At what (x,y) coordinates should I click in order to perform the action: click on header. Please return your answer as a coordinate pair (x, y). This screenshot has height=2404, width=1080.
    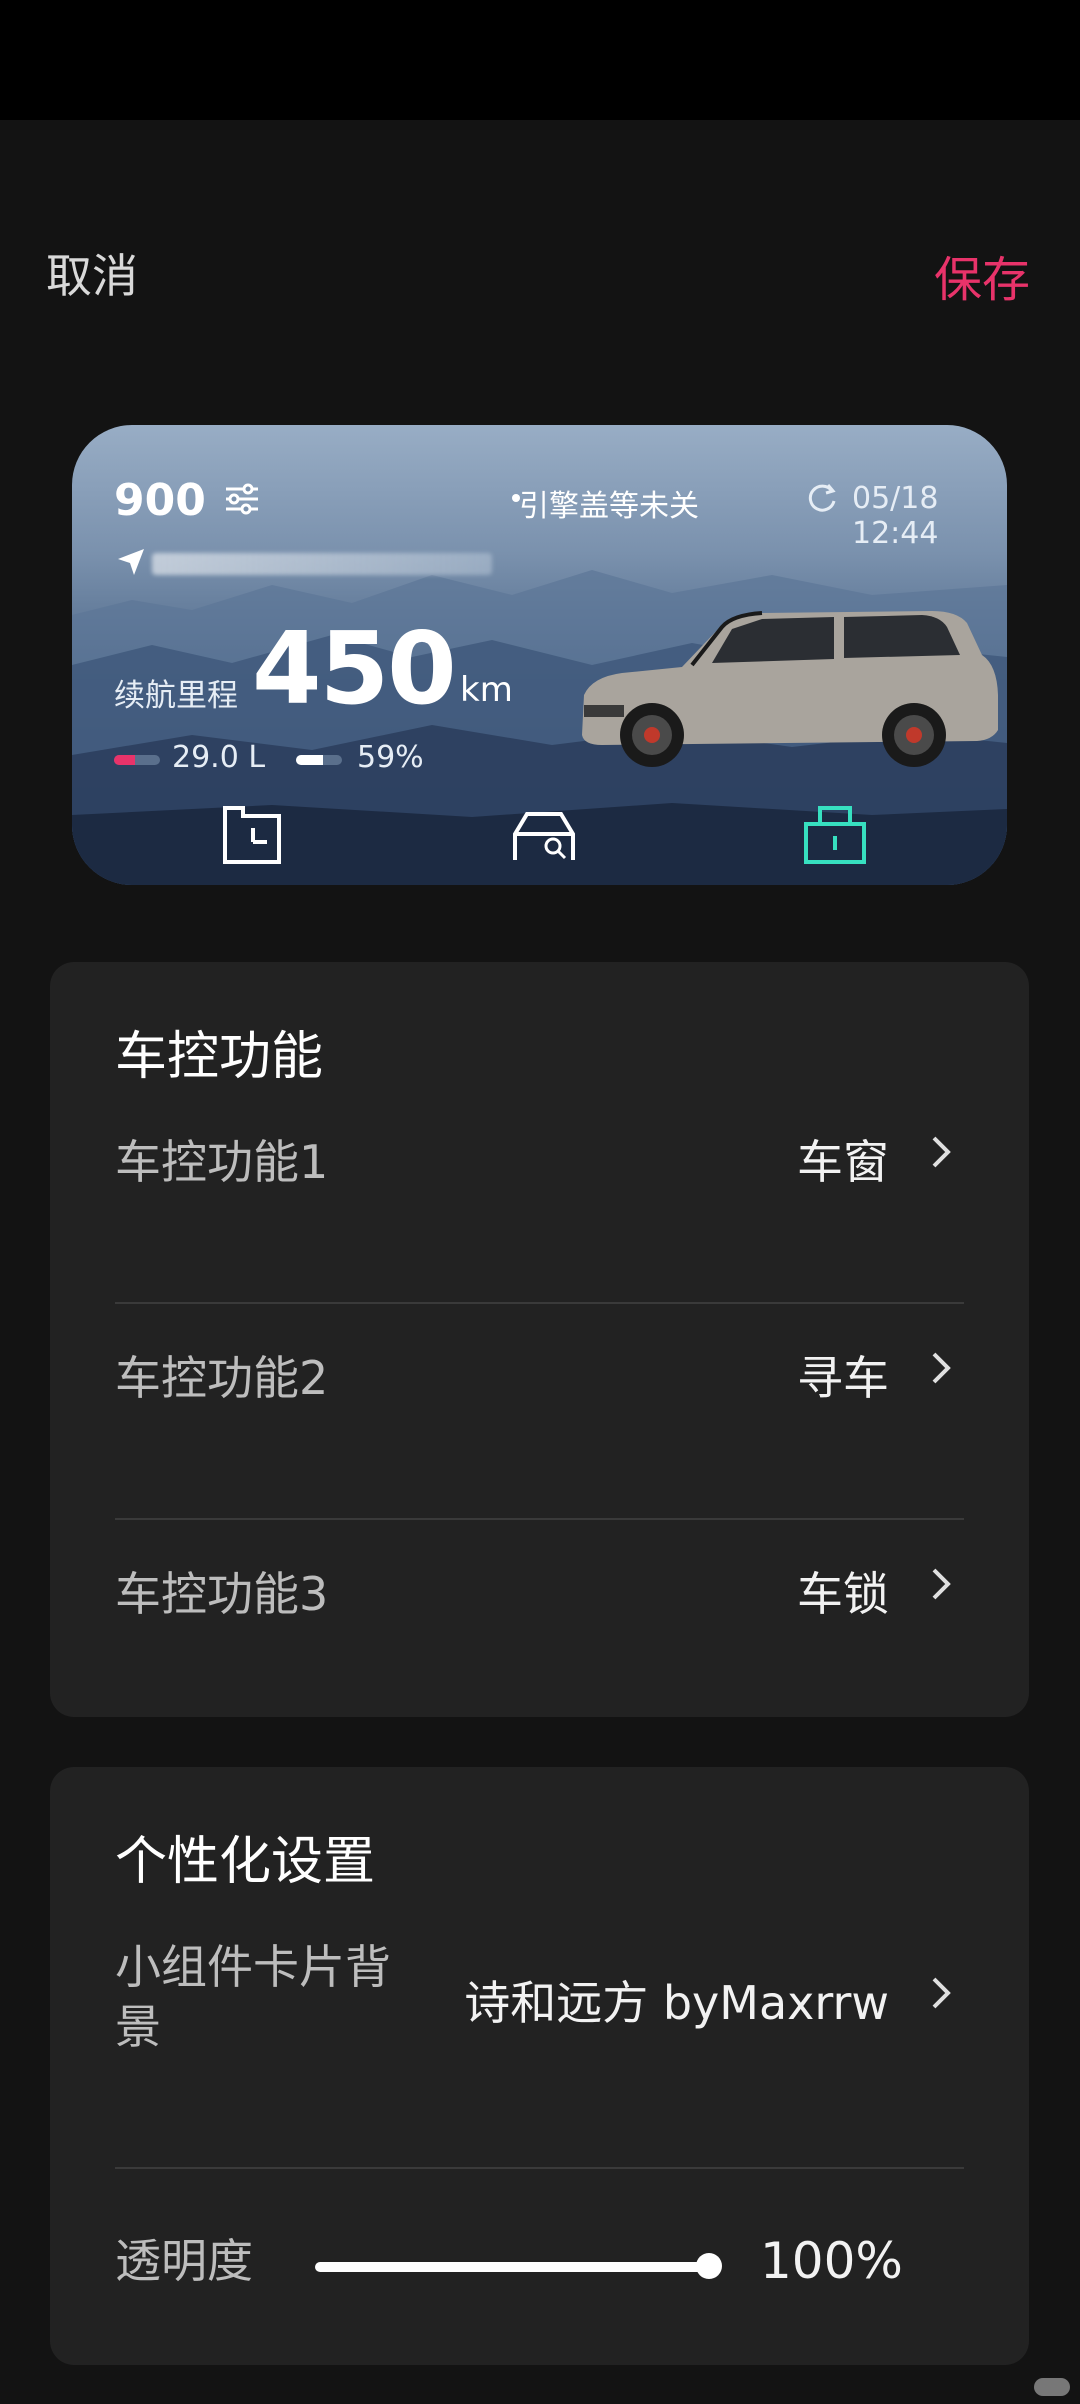
    Looking at the image, I should click on (540, 270).